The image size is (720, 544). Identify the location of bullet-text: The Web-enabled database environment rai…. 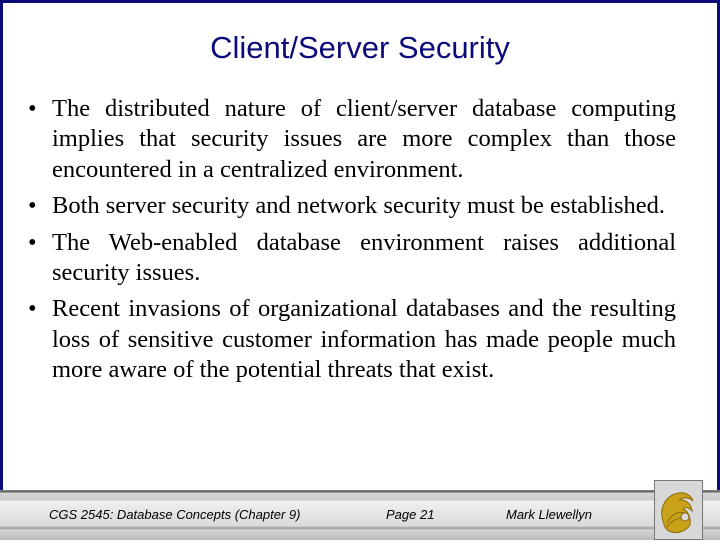
(364, 257).